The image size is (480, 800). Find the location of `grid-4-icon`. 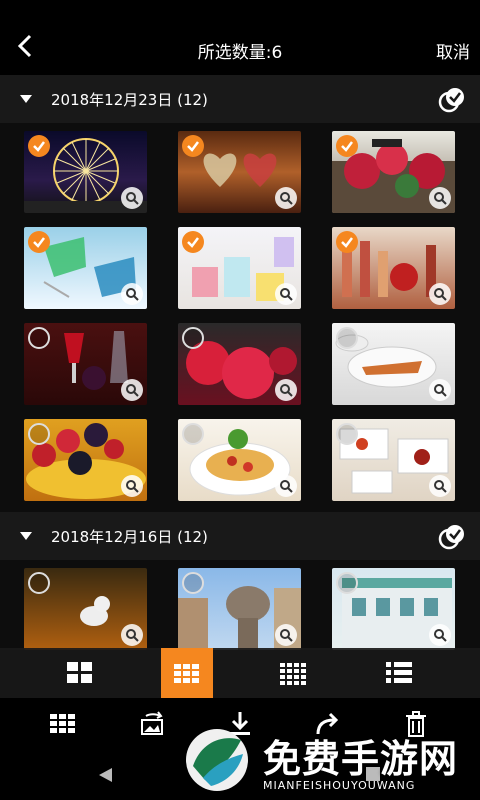

grid-4-icon is located at coordinates (293, 674).